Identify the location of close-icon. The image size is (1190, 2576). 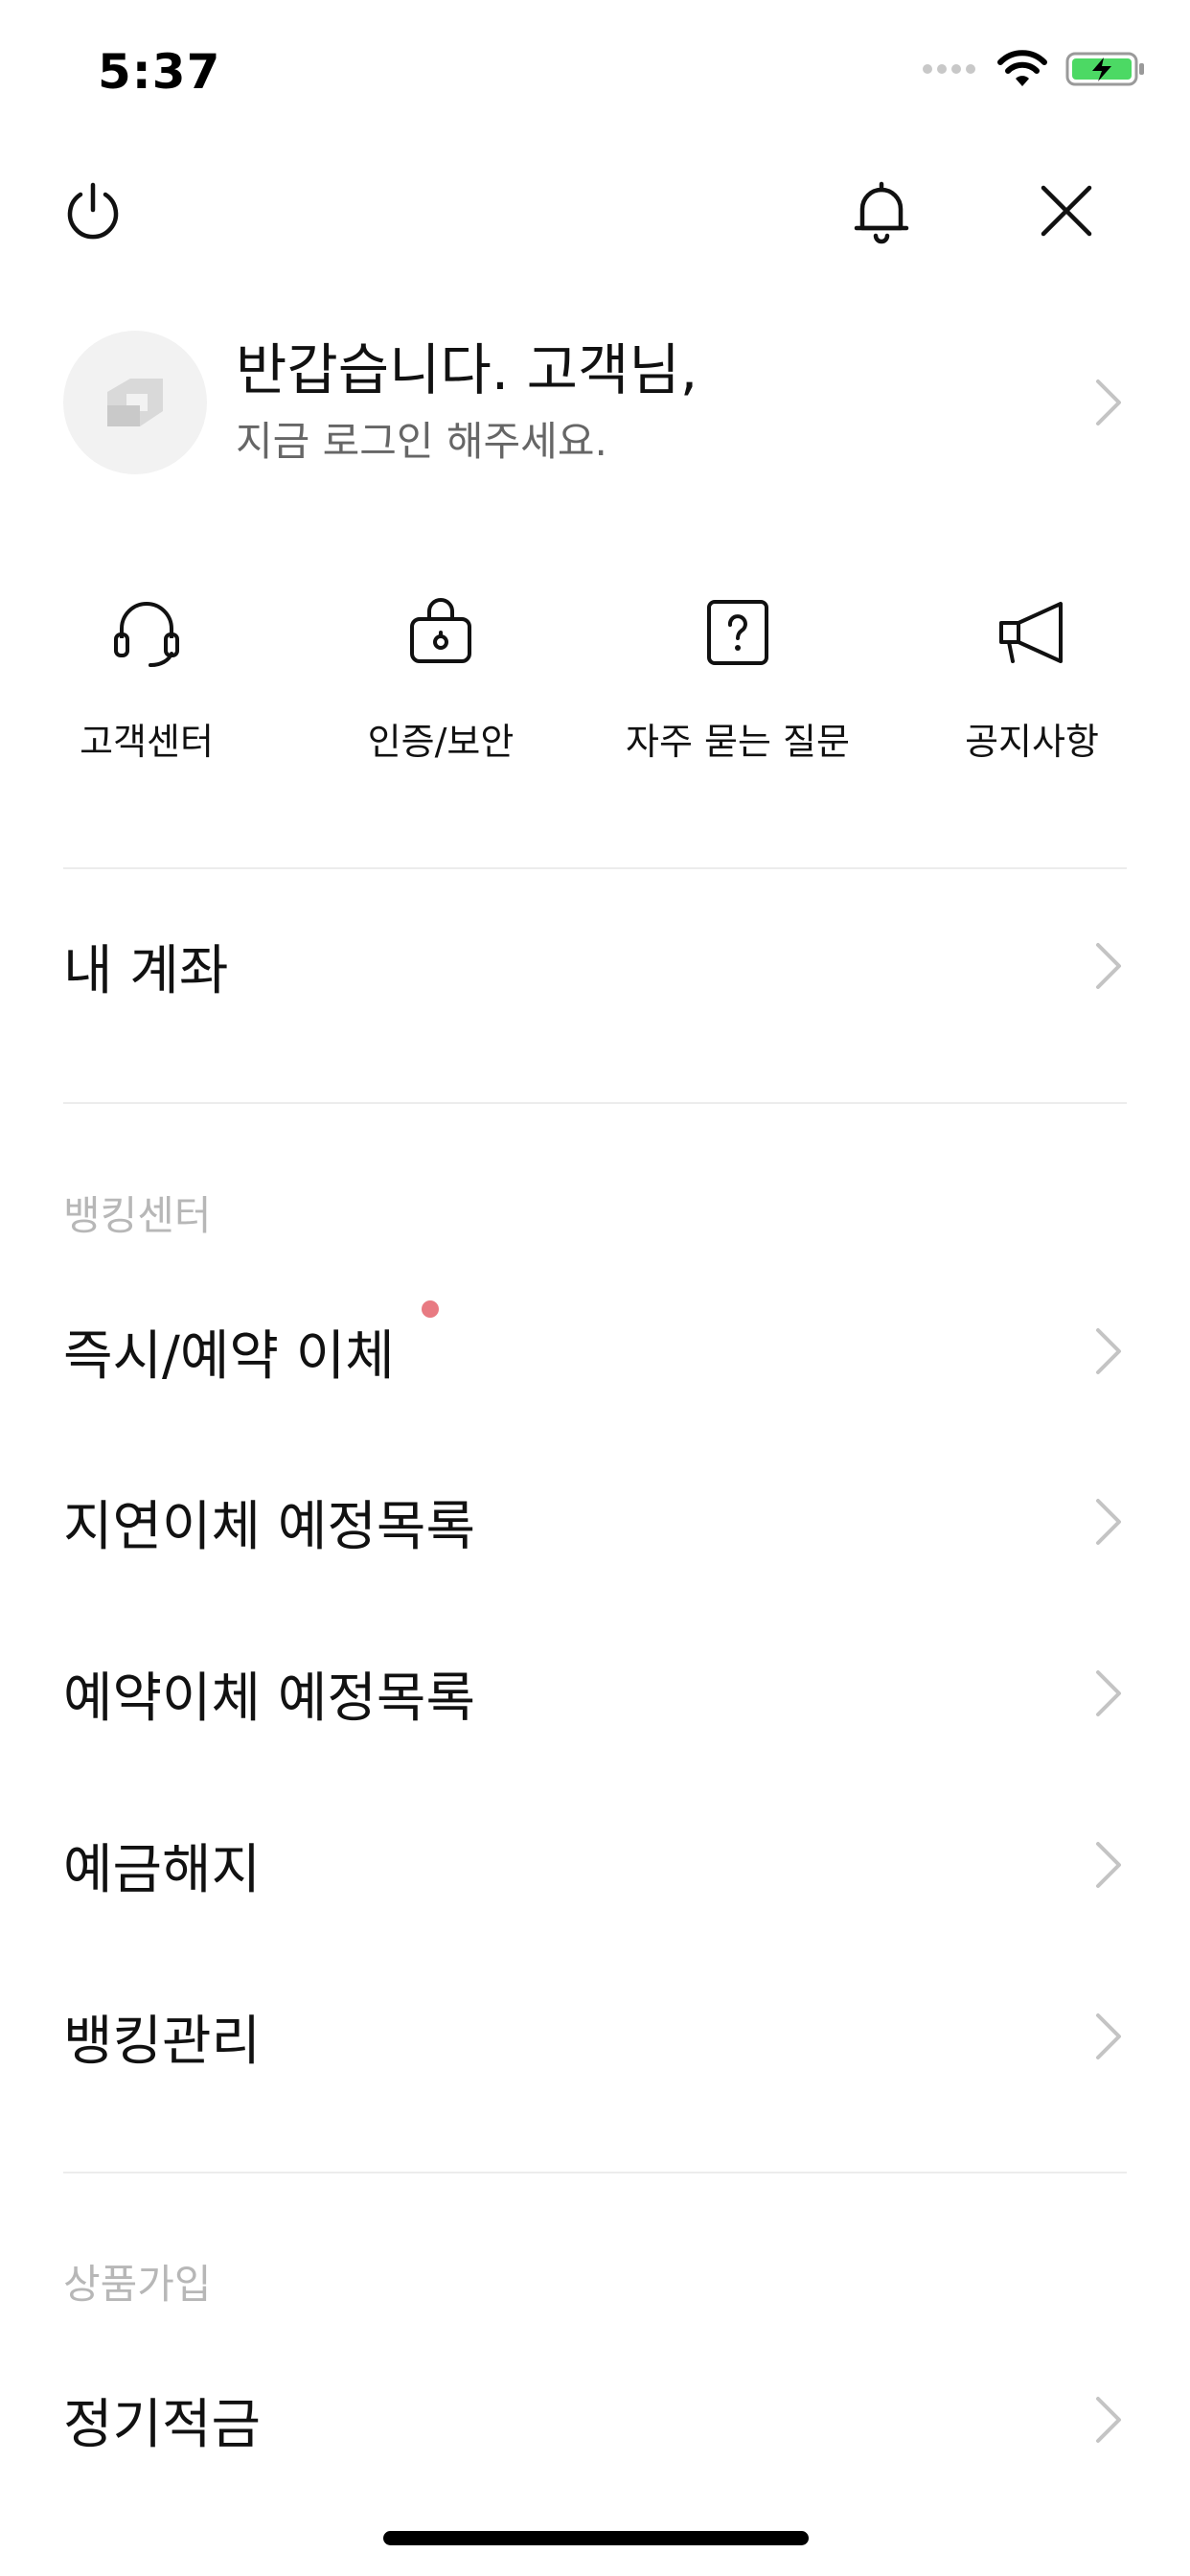
(1067, 211).